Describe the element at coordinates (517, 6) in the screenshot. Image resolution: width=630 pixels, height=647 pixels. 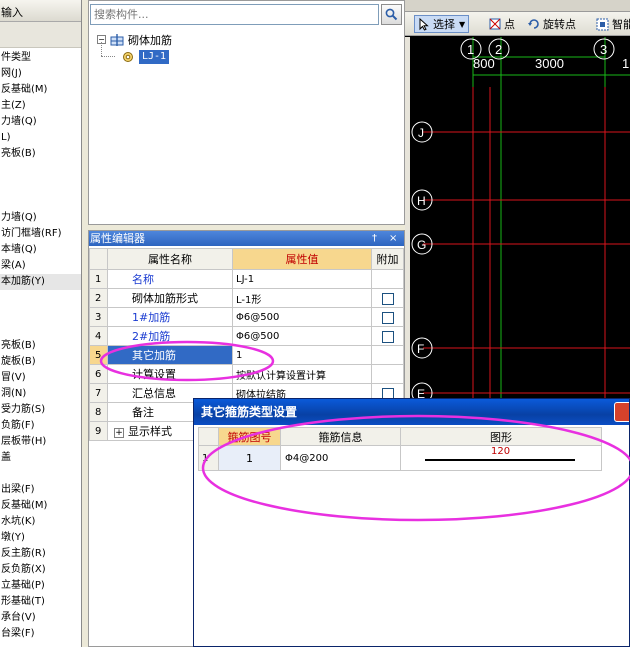
I see `tab-strip` at that location.